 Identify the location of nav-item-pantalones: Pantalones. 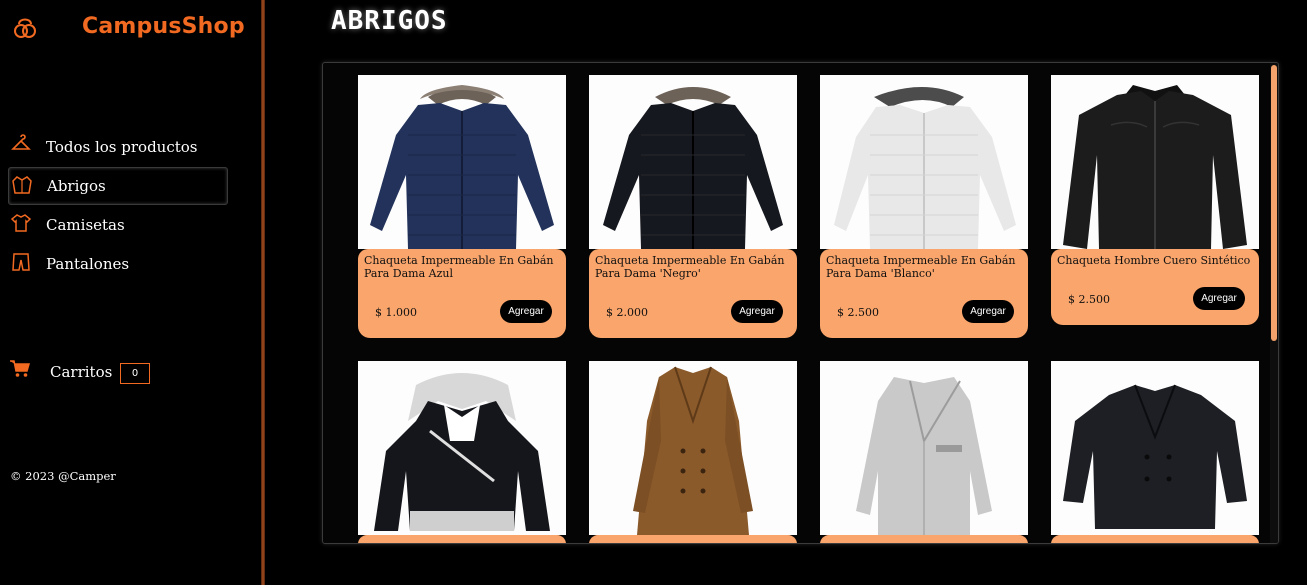
(118, 264).